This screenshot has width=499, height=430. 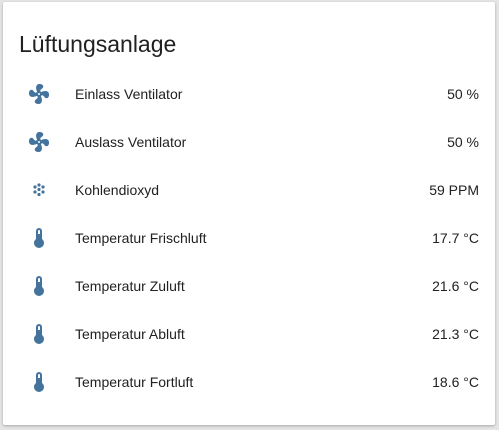 What do you see at coordinates (249, 334) in the screenshot?
I see `entity-row-temperatur-abluft: Temperatur Abluft 21.3 °C` at bounding box center [249, 334].